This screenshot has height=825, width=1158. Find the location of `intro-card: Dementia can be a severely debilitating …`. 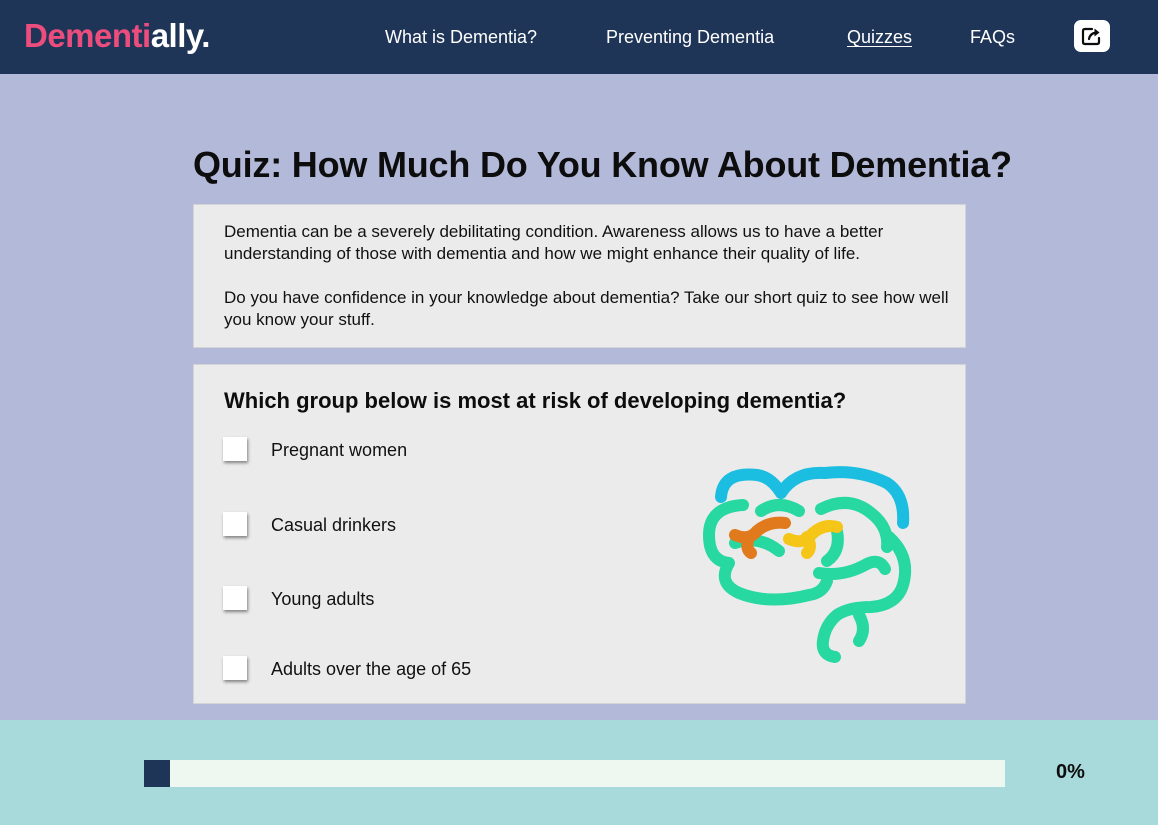

intro-card: Dementia can be a severely debilitating … is located at coordinates (579, 276).